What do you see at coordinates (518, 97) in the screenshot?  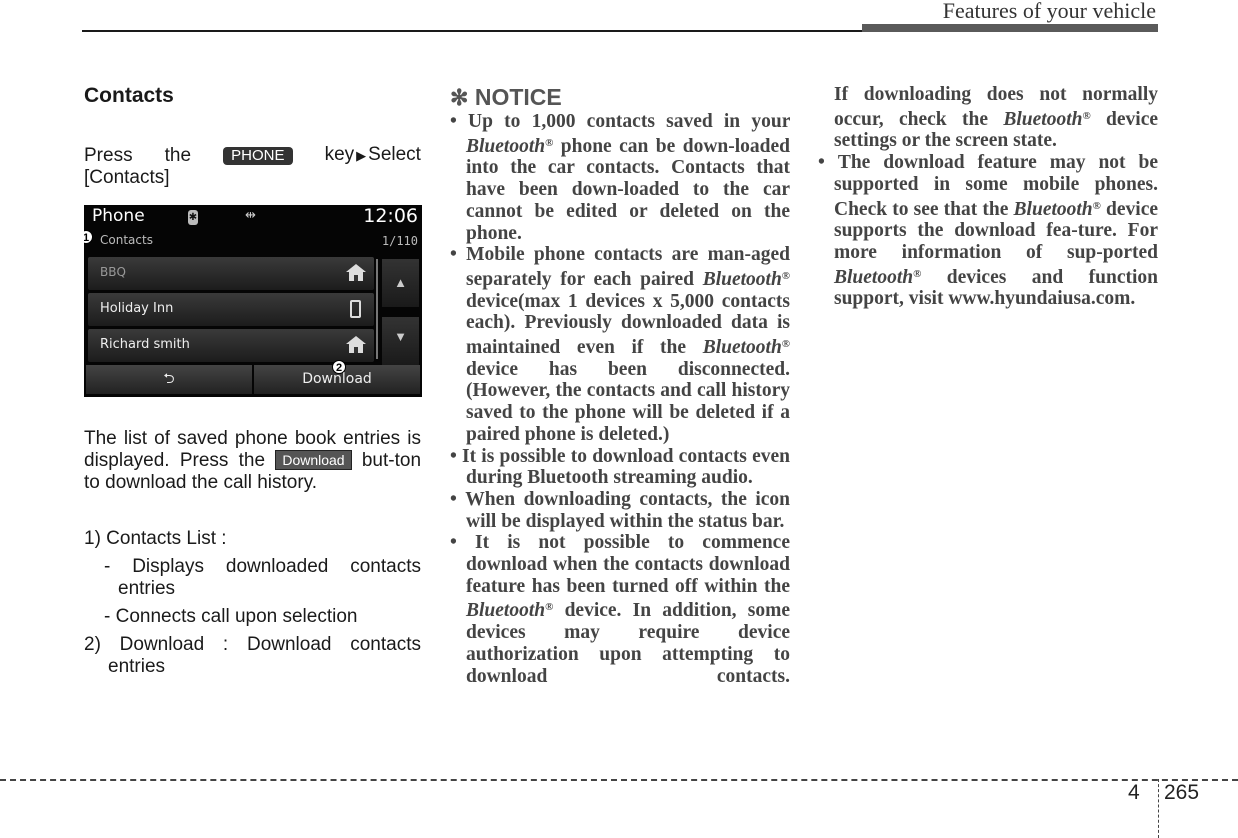 I see `notice-title-text: NOTICE` at bounding box center [518, 97].